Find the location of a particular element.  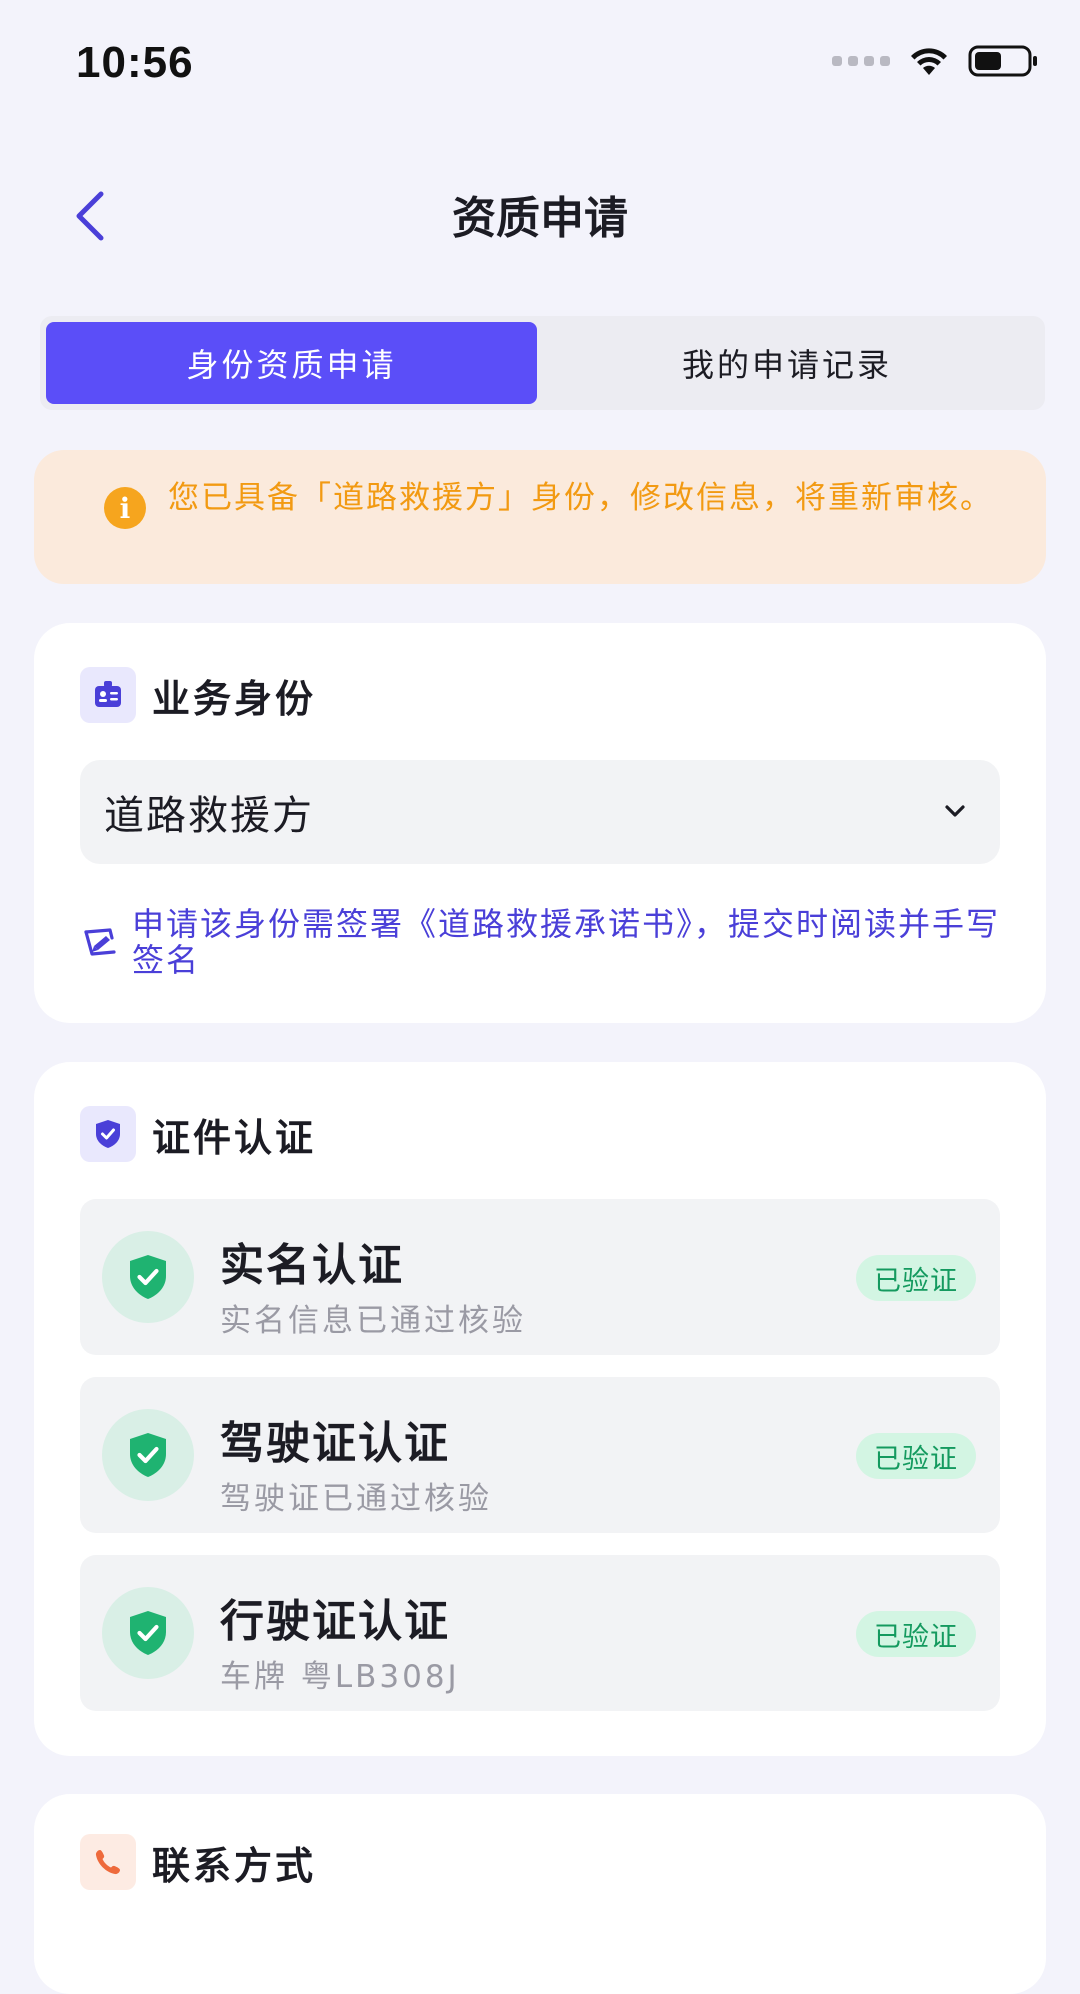

nav-bar: 资质申请 is located at coordinates (540, 215).